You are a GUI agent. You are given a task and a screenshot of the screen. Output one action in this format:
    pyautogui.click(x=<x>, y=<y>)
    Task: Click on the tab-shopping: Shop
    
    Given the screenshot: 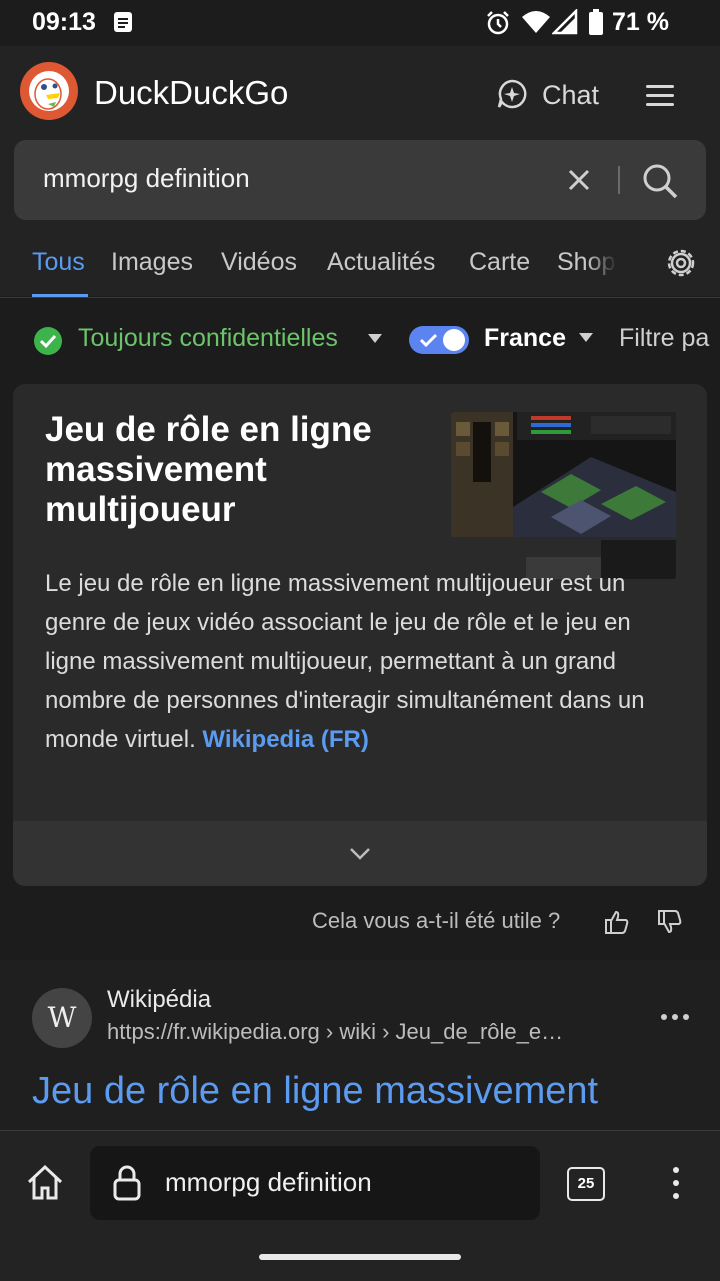 What is the action you would take?
    pyautogui.click(x=587, y=262)
    